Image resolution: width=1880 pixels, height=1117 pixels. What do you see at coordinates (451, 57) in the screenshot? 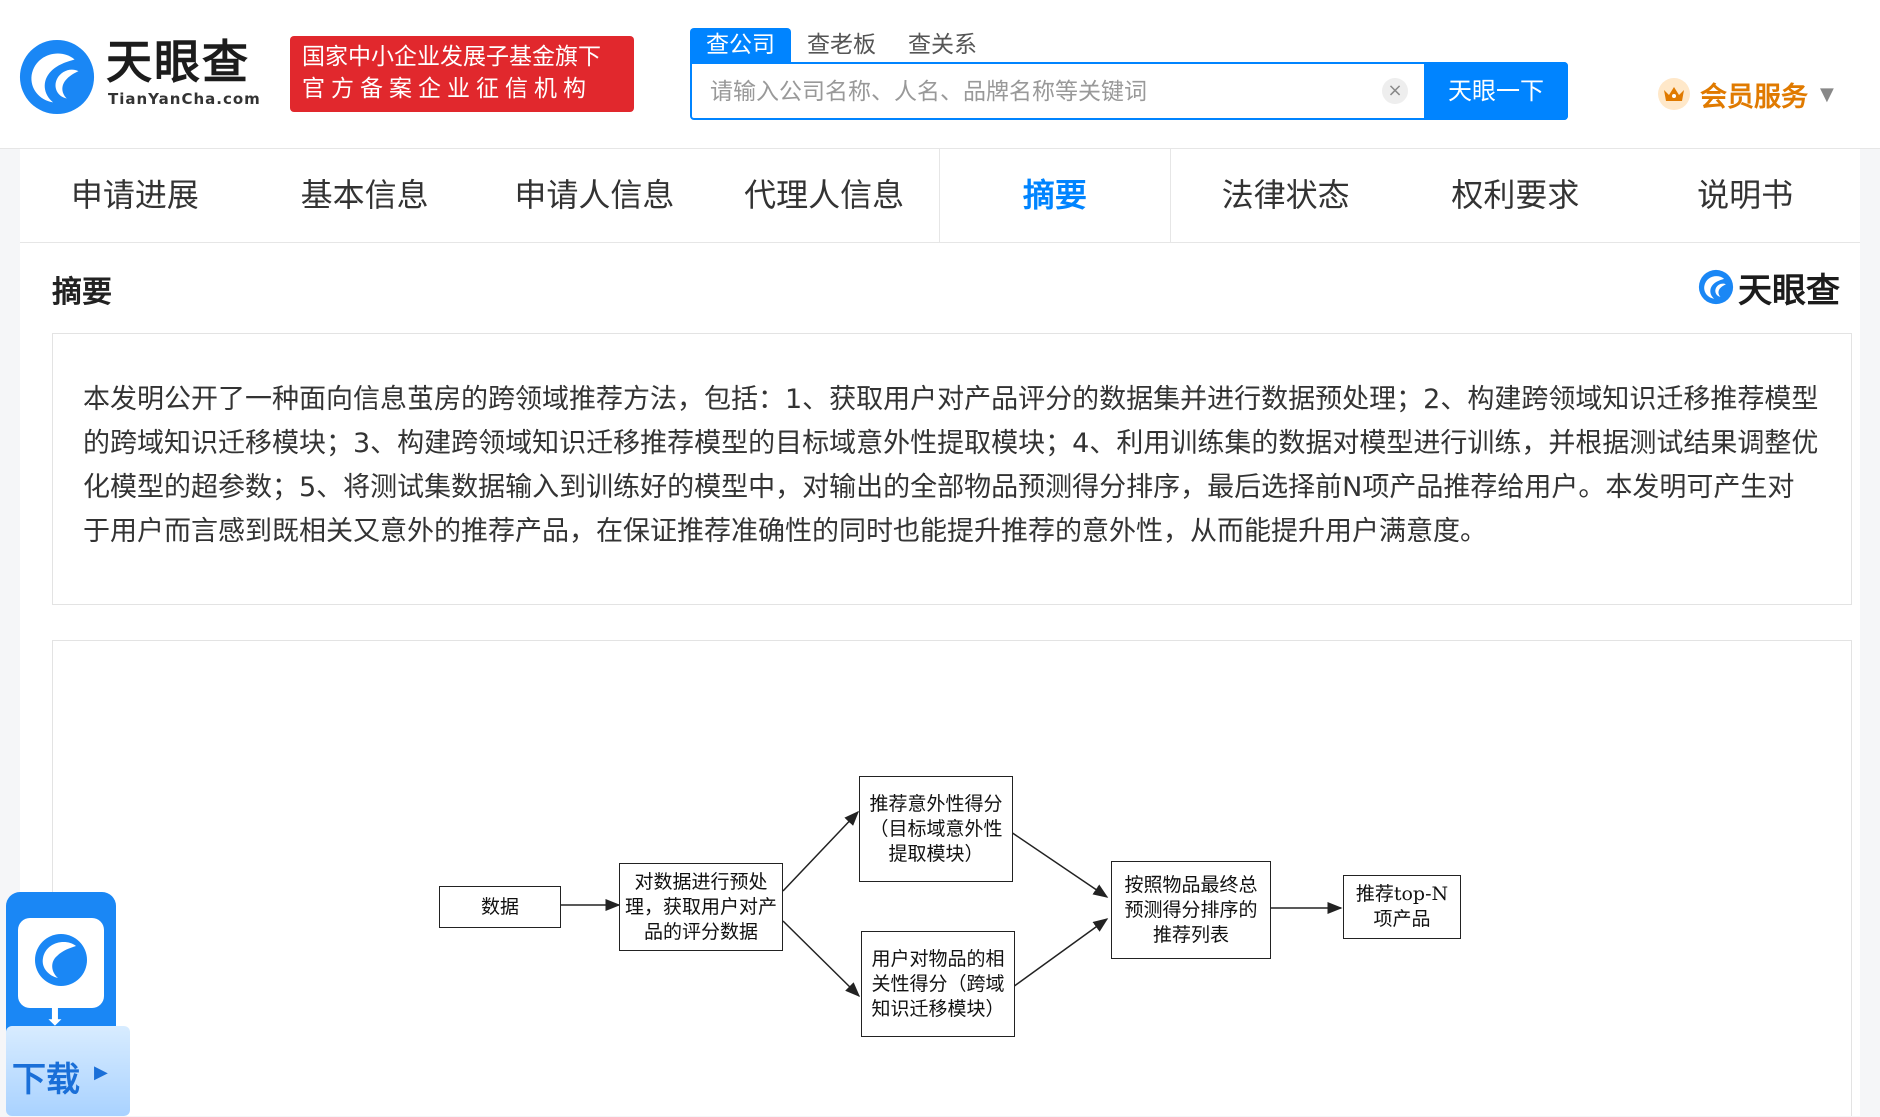
I see `badge-line-1: 国家中小企业发展子基金旗下` at bounding box center [451, 57].